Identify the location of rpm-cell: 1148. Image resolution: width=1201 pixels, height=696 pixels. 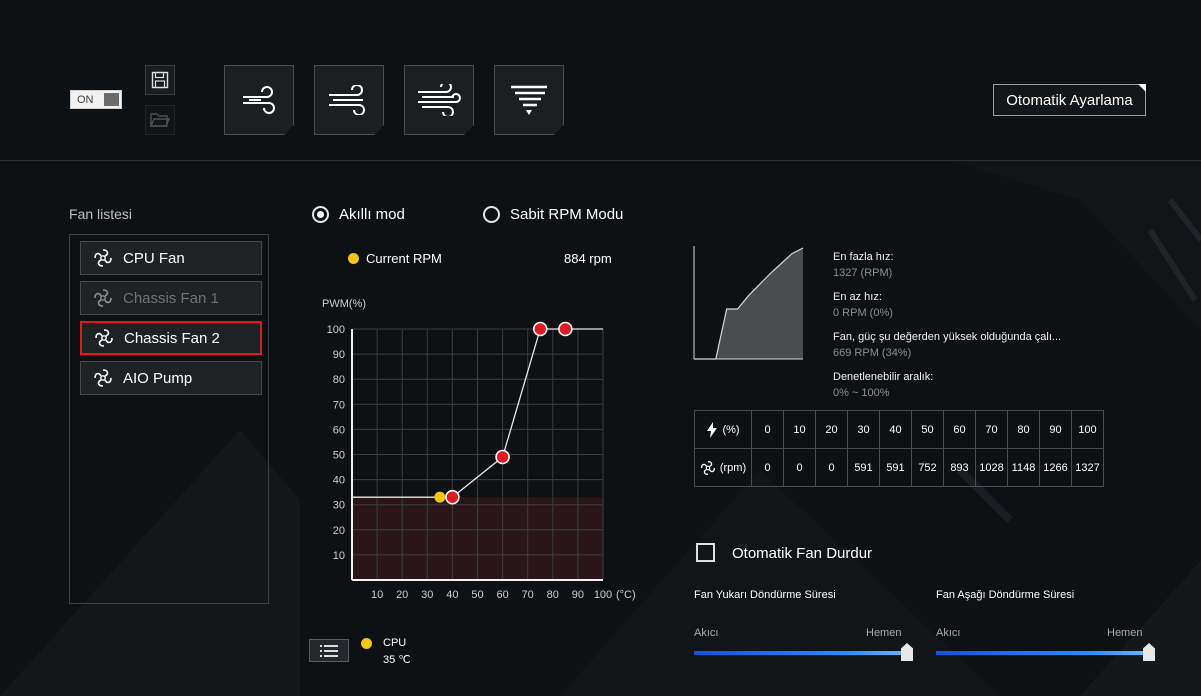
(1023, 467).